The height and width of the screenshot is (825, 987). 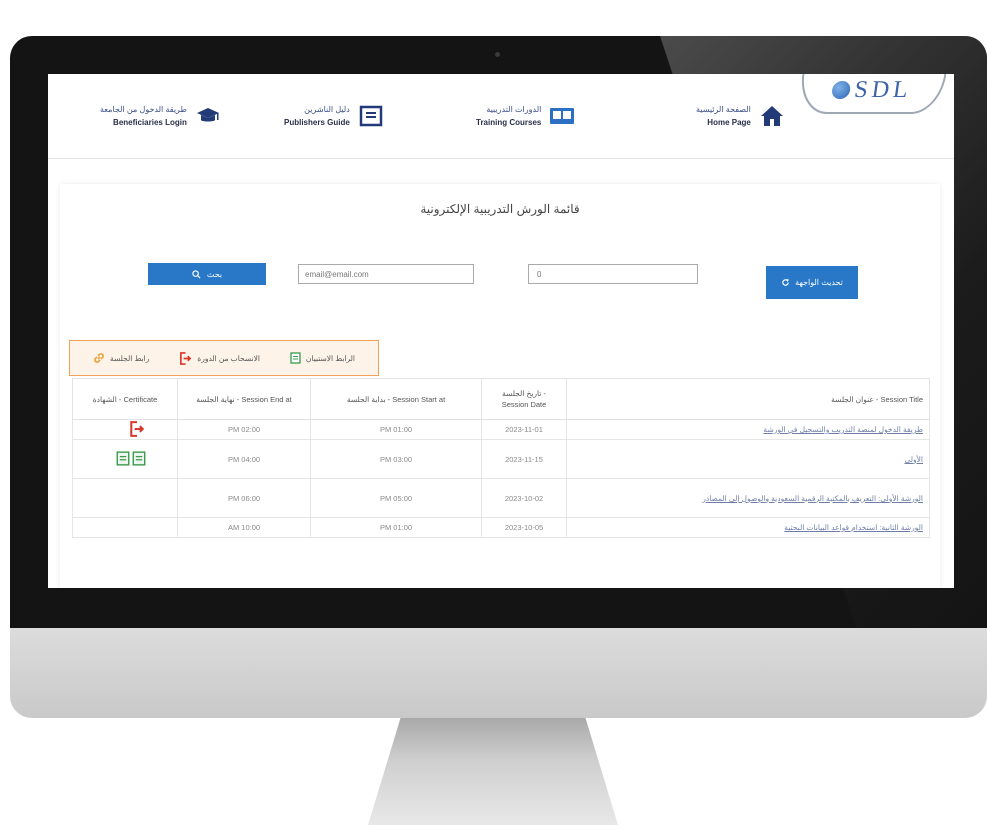 I want to click on presentation-icon, so click(x=562, y=116).